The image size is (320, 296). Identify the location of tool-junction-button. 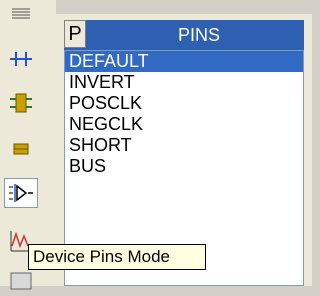
(21, 59).